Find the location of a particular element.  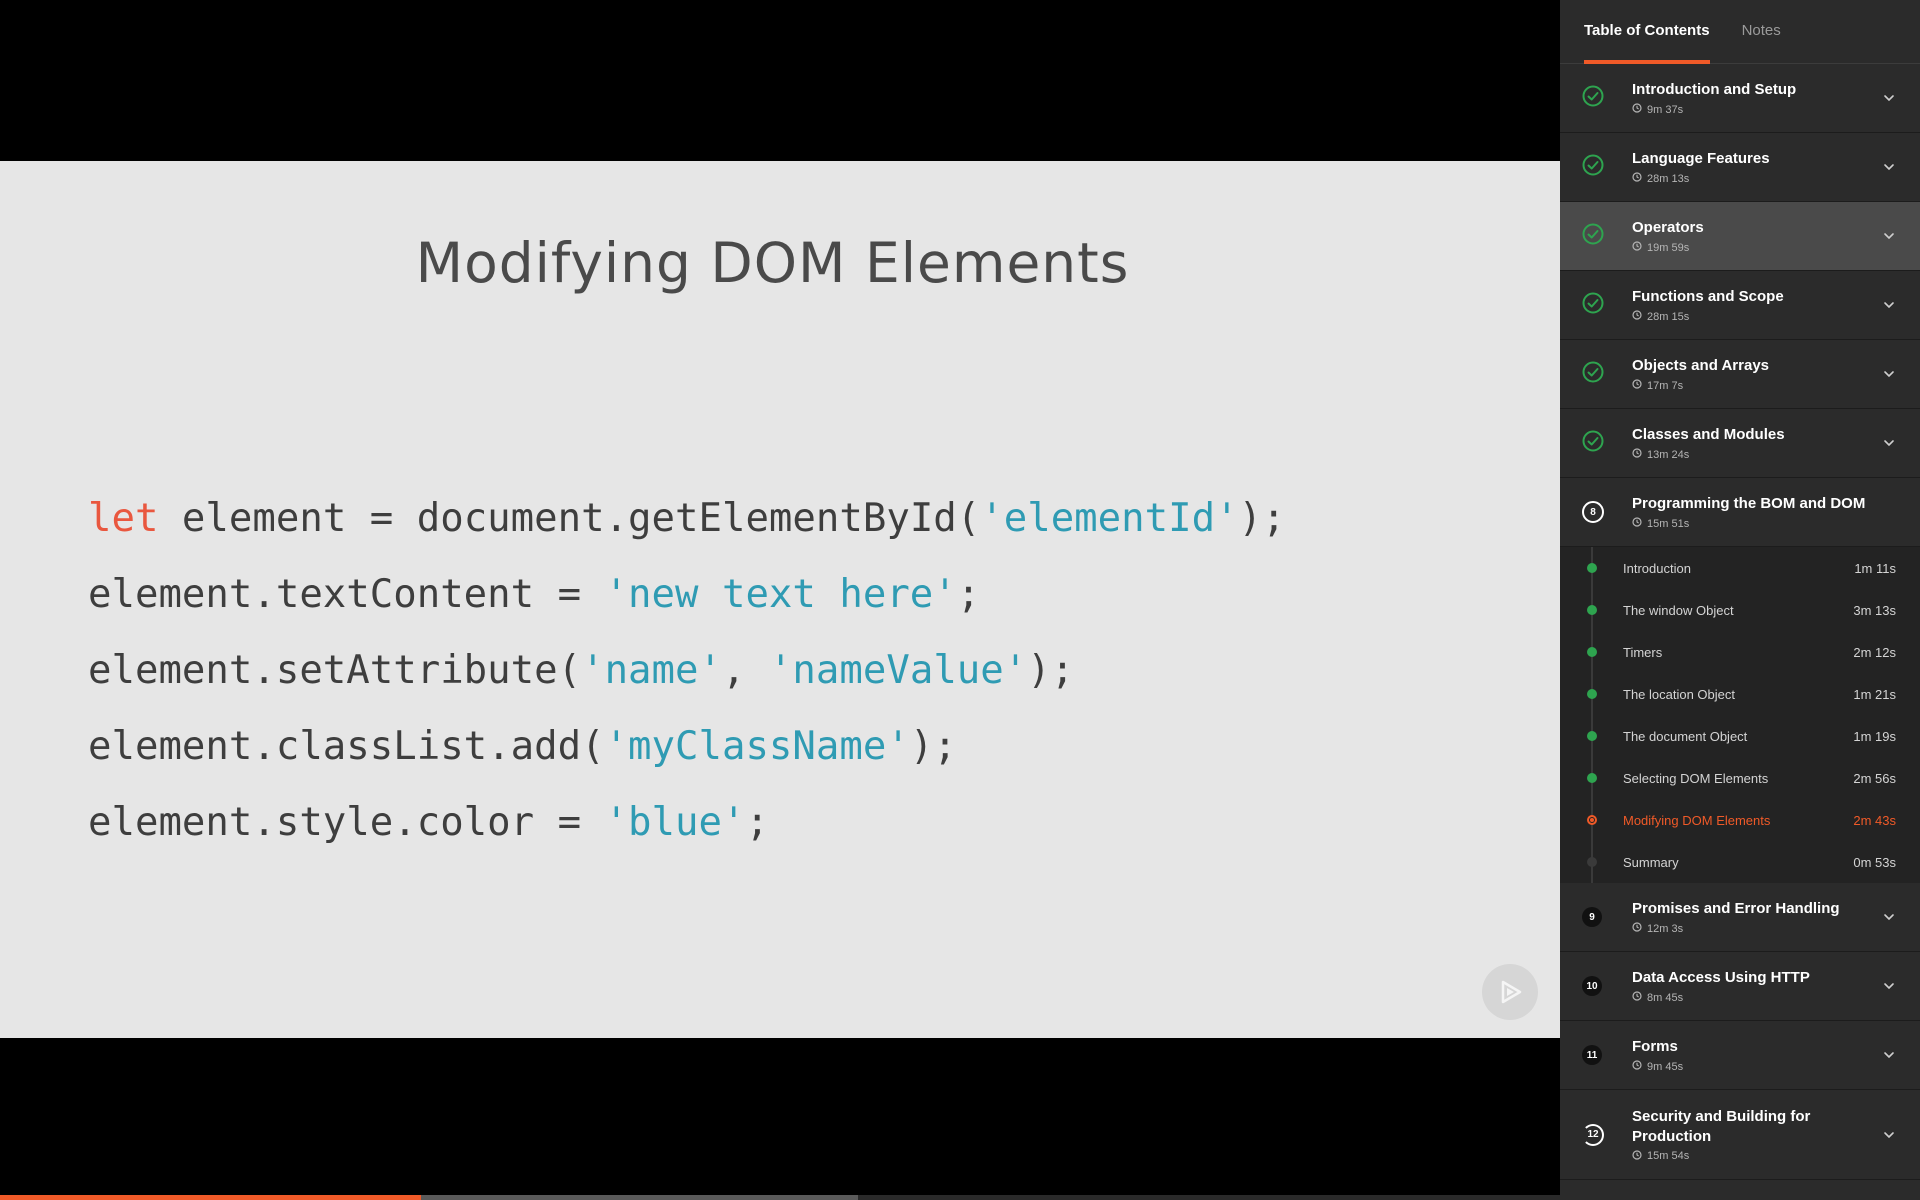

module-duration-text: 8m 45s is located at coordinates (1665, 997).